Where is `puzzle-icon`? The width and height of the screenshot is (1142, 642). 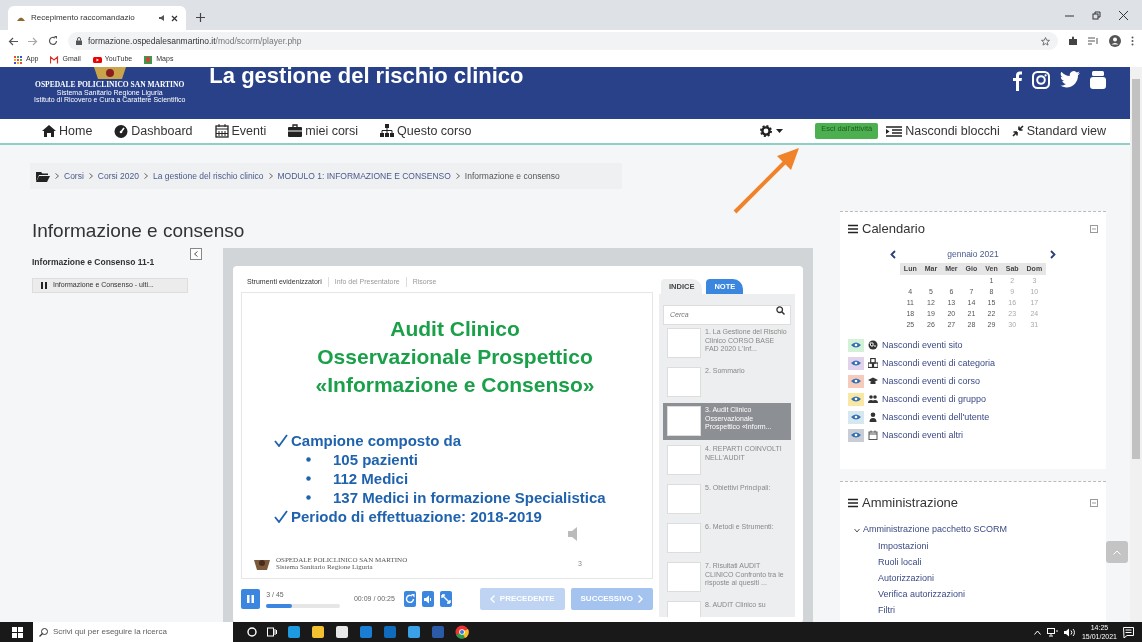 puzzle-icon is located at coordinates (1073, 41).